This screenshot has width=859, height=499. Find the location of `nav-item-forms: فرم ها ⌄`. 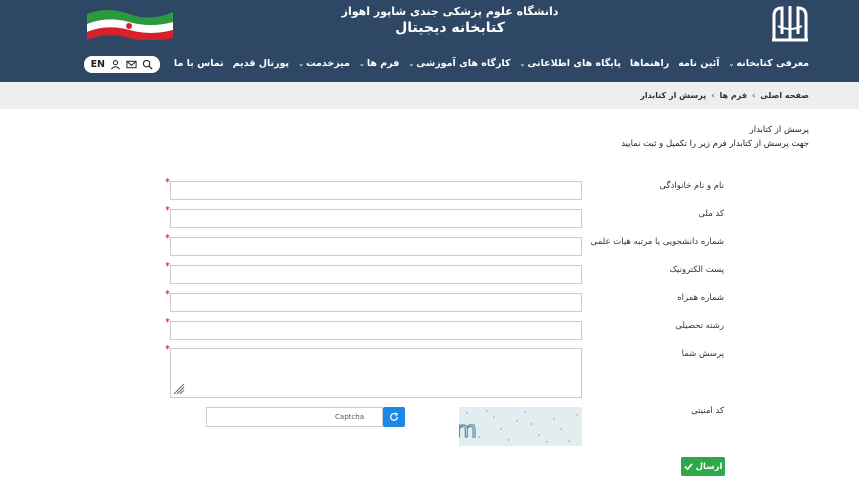

nav-item-forms: فرم ها ⌄ is located at coordinates (379, 63).